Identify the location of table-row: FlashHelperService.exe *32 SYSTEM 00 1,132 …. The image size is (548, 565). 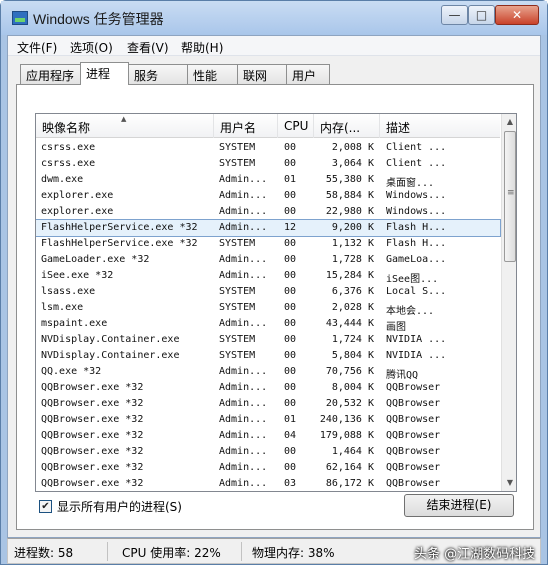
(268, 244).